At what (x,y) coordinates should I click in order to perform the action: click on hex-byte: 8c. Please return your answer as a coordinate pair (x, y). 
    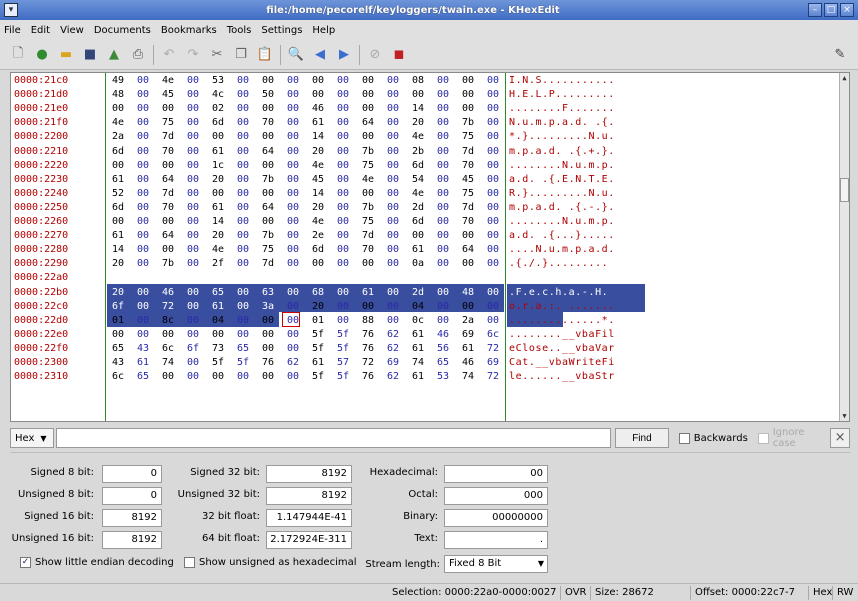
    Looking at the image, I should click on (168, 321).